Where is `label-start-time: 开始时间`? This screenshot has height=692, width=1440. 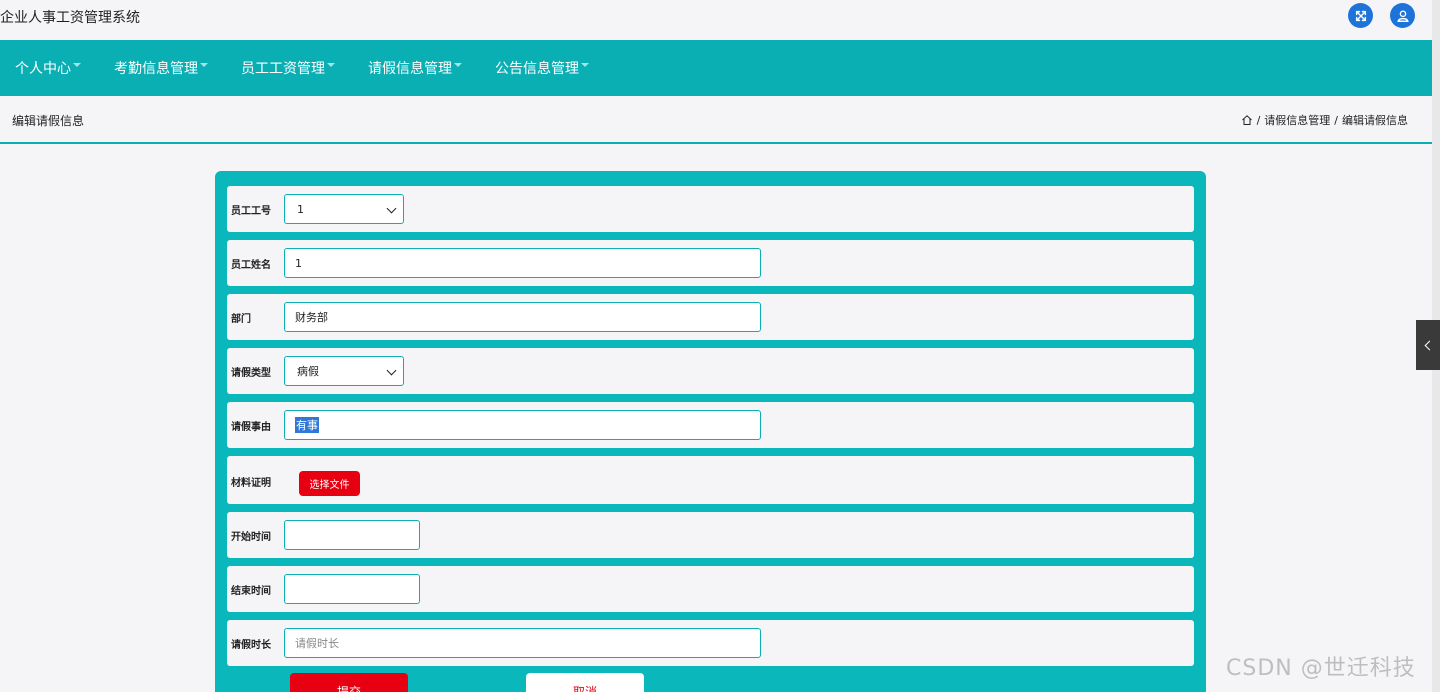
label-start-time: 开始时间 is located at coordinates (251, 537).